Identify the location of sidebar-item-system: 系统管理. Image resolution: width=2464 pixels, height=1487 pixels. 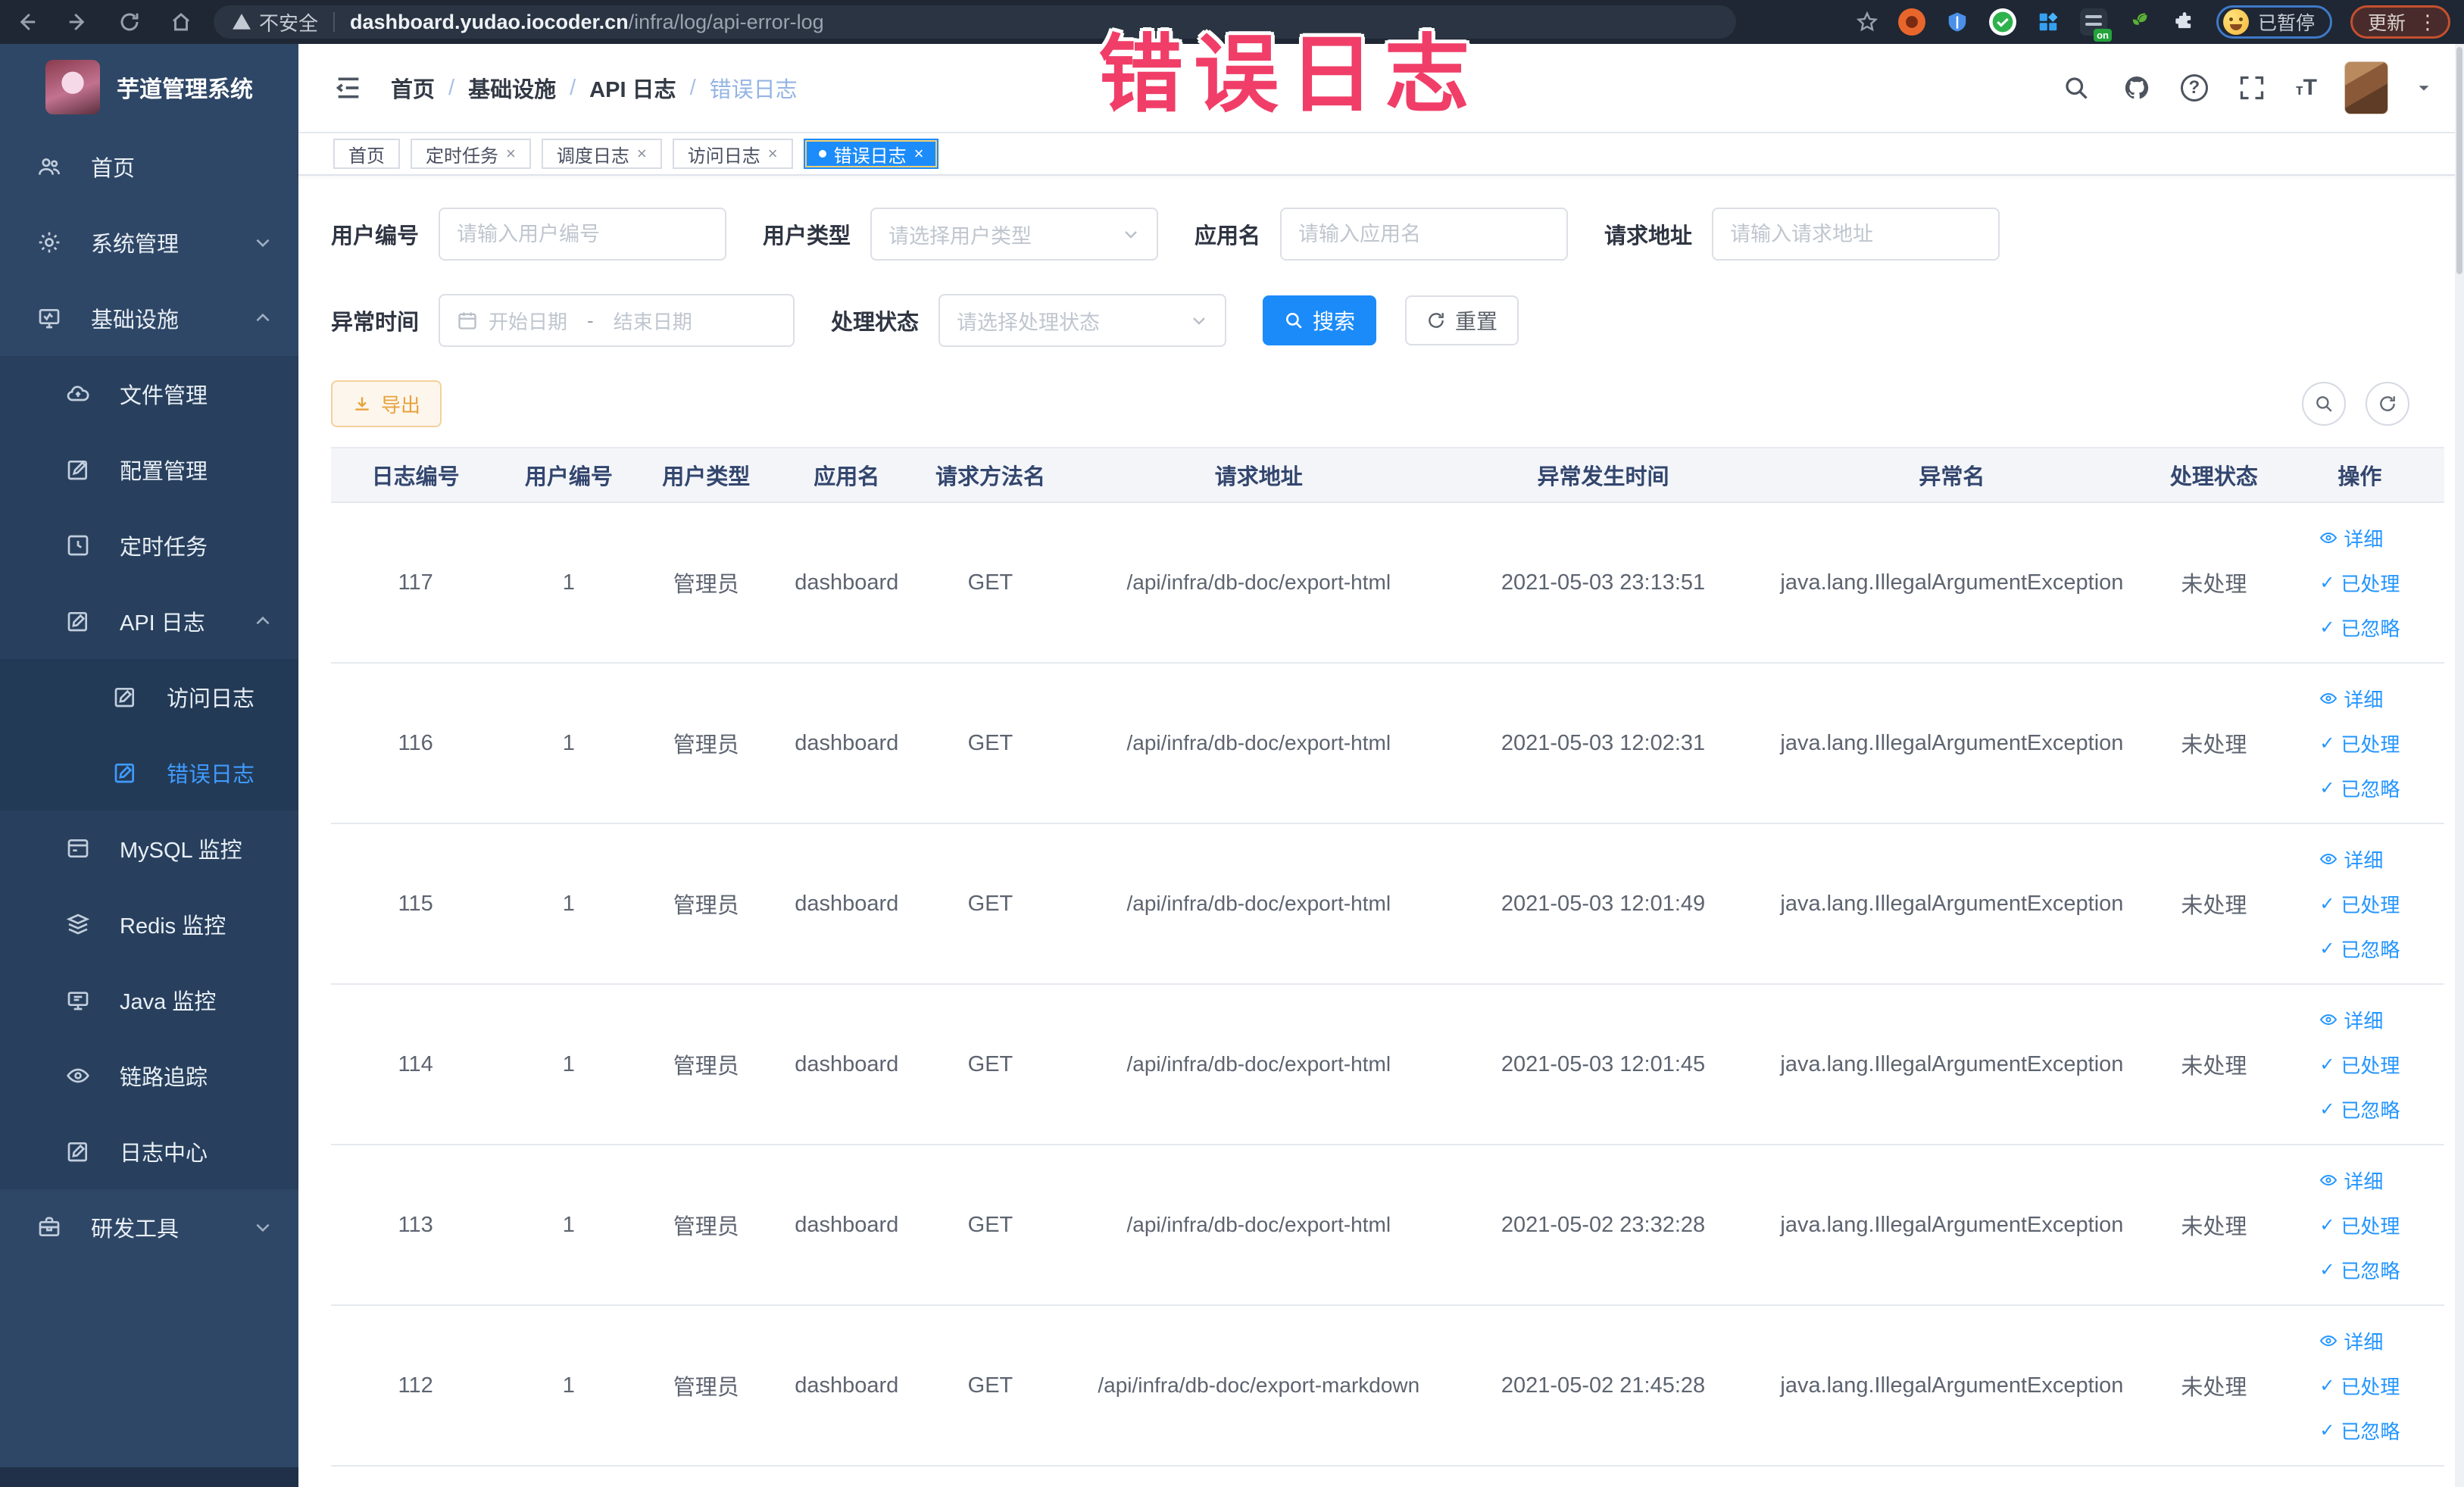
(149, 242).